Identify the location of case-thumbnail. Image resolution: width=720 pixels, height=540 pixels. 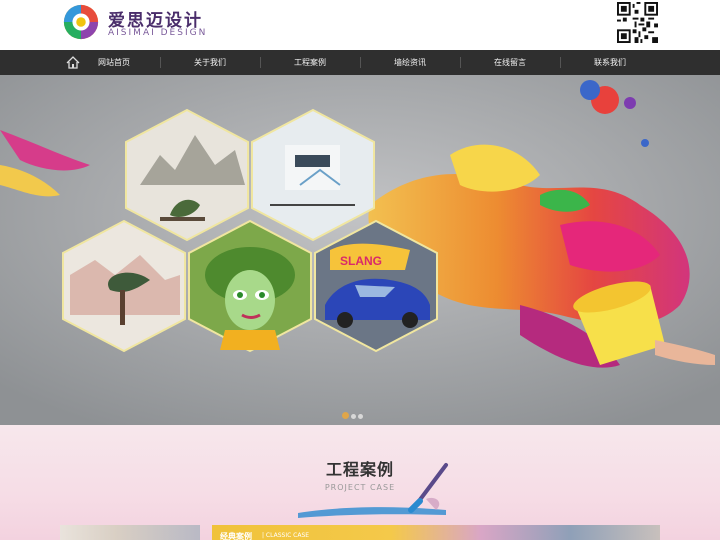
(130, 532).